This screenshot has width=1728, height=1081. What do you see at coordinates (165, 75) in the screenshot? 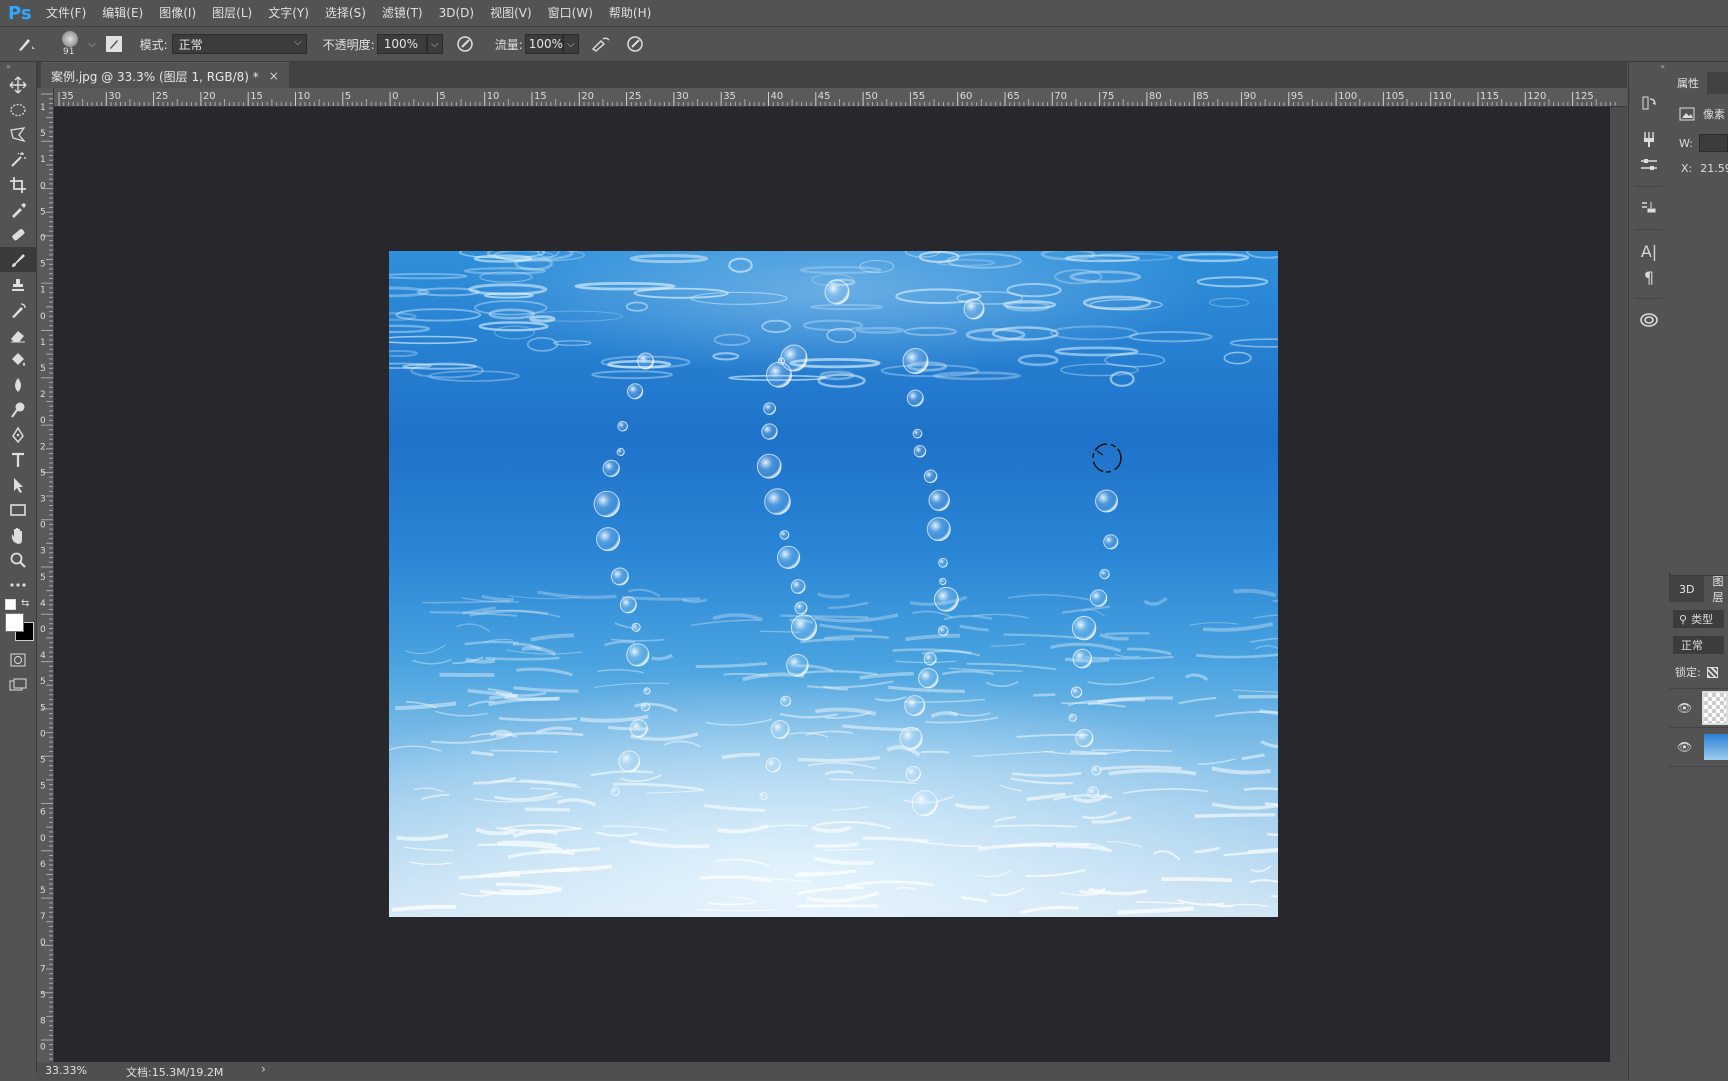
I see `document-tab: 案例.jpg @ 33.3% (图层 1, RGB/8) * ×` at bounding box center [165, 75].